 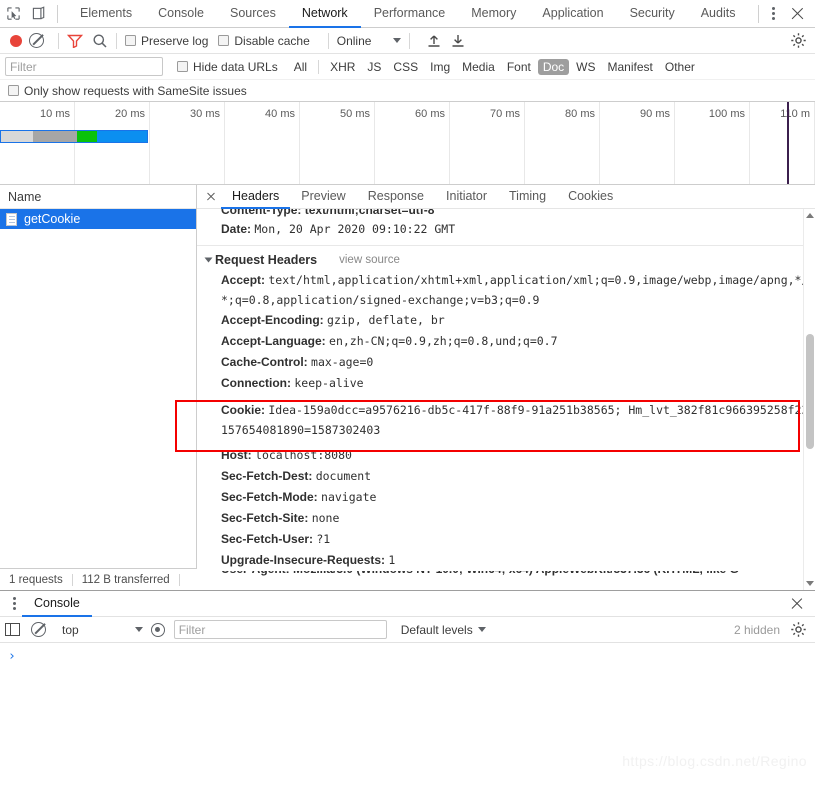 I want to click on tab-console: Console, so click(x=181, y=14).